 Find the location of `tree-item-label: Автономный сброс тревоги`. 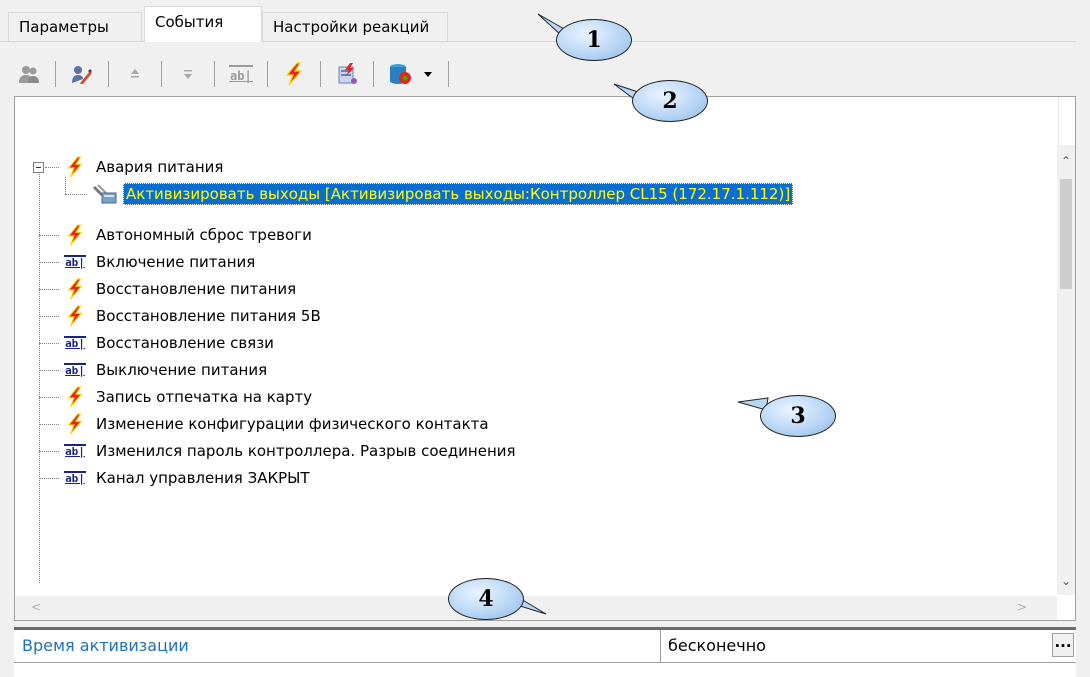

tree-item-label: Автономный сброс тревоги is located at coordinates (204, 234).